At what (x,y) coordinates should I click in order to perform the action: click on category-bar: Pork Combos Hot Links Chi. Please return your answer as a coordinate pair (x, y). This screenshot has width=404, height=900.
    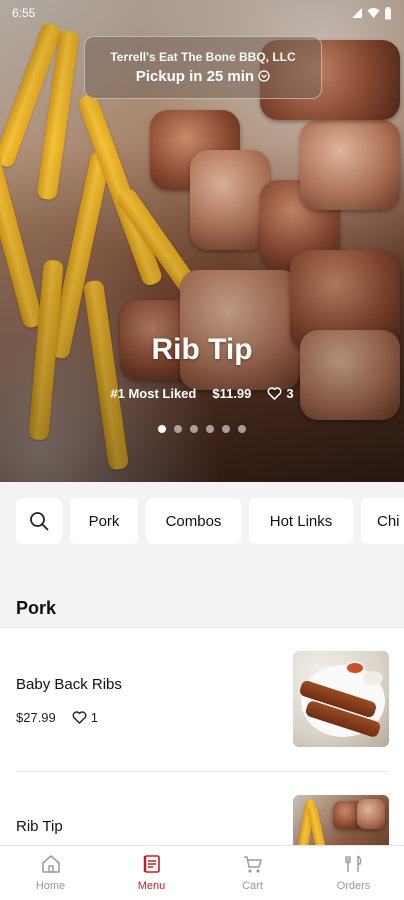
    Looking at the image, I should click on (202, 521).